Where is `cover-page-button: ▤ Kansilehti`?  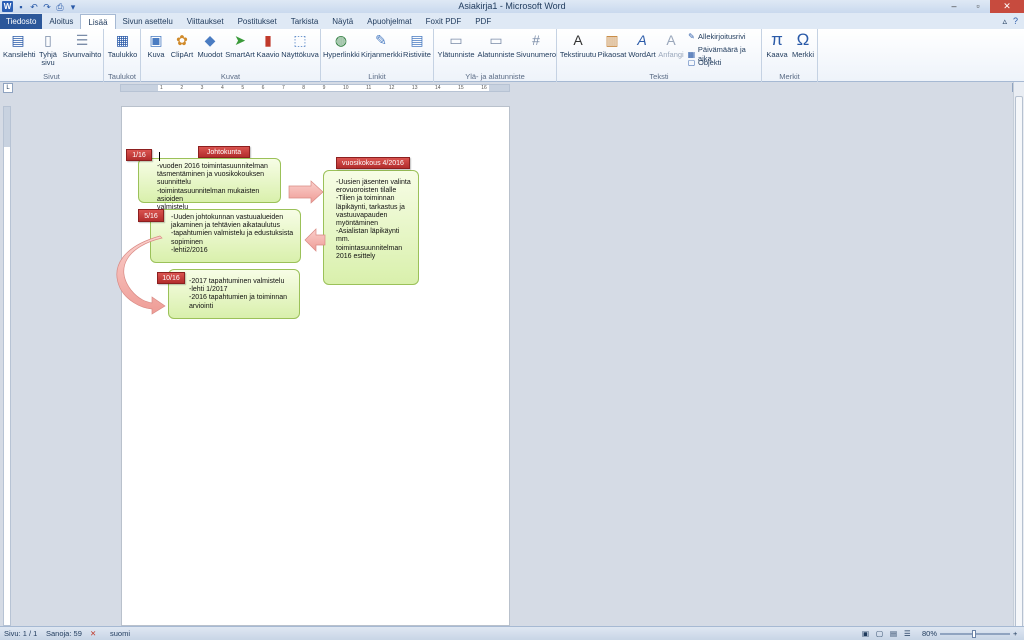 cover-page-button: ▤ Kansilehti is located at coordinates (19, 45).